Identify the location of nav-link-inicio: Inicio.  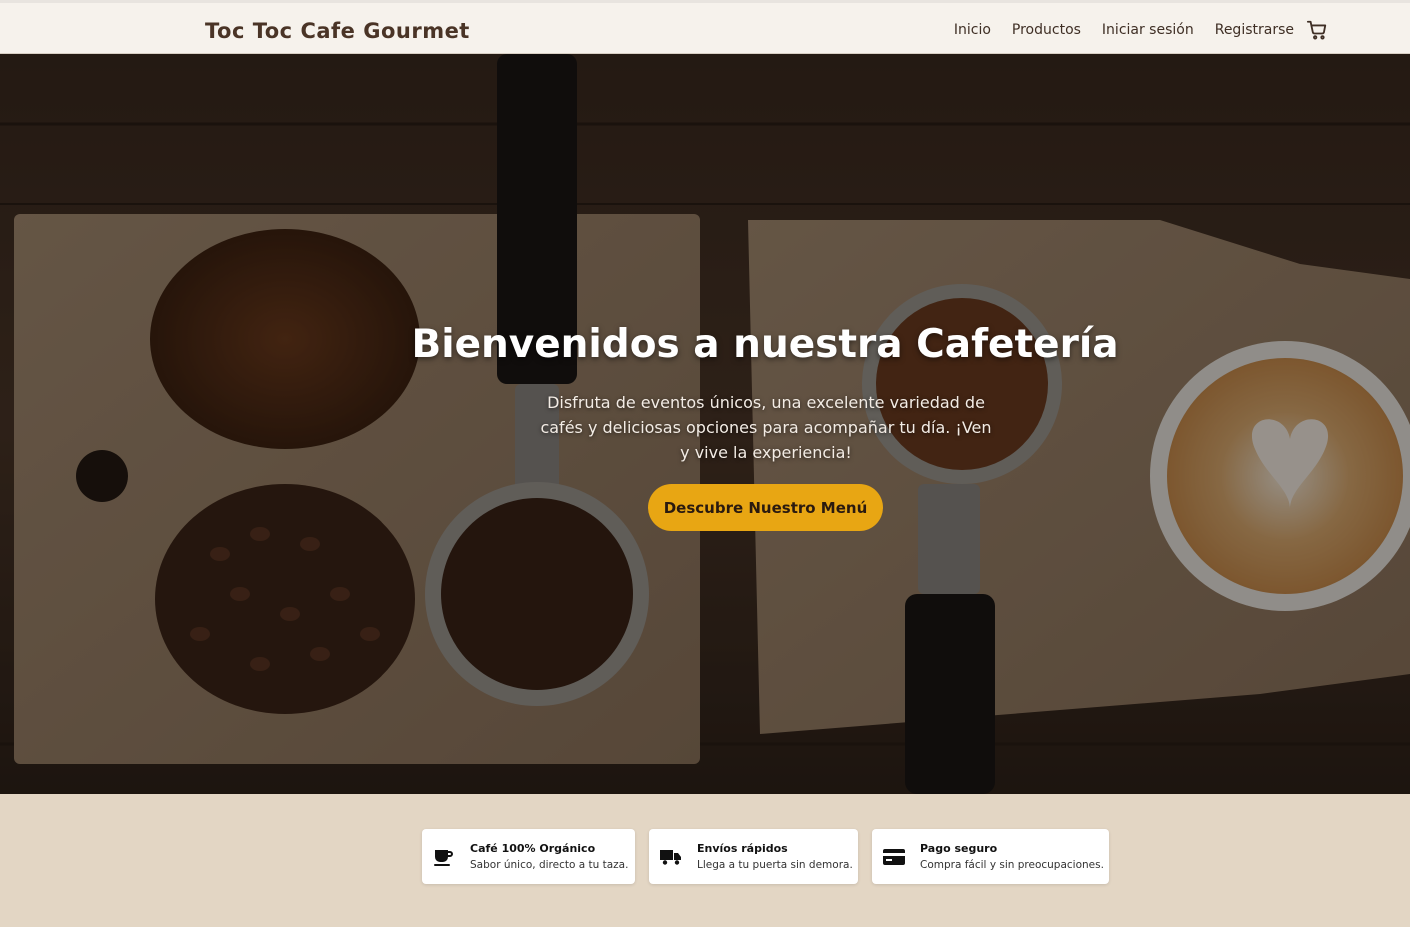
(972, 30).